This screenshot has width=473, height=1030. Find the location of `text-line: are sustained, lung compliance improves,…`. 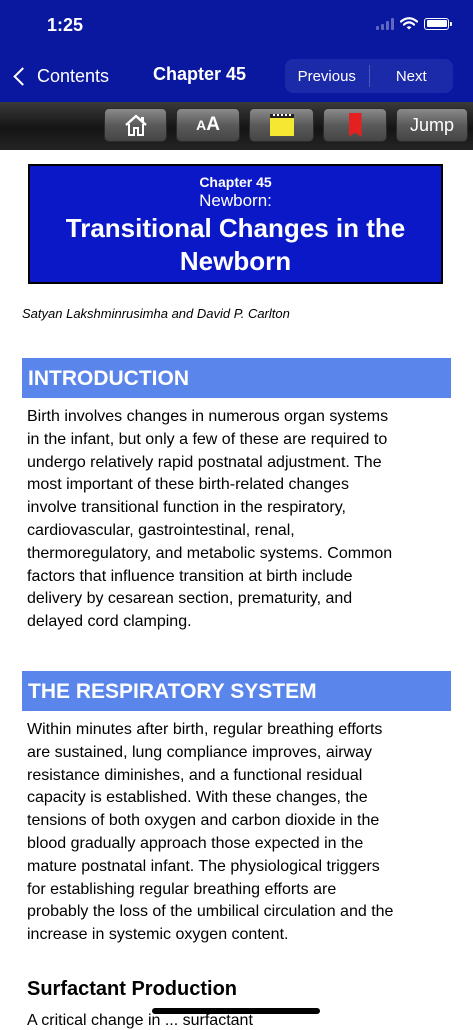

text-line: are sustained, lung compliance improves,… is located at coordinates (200, 752).